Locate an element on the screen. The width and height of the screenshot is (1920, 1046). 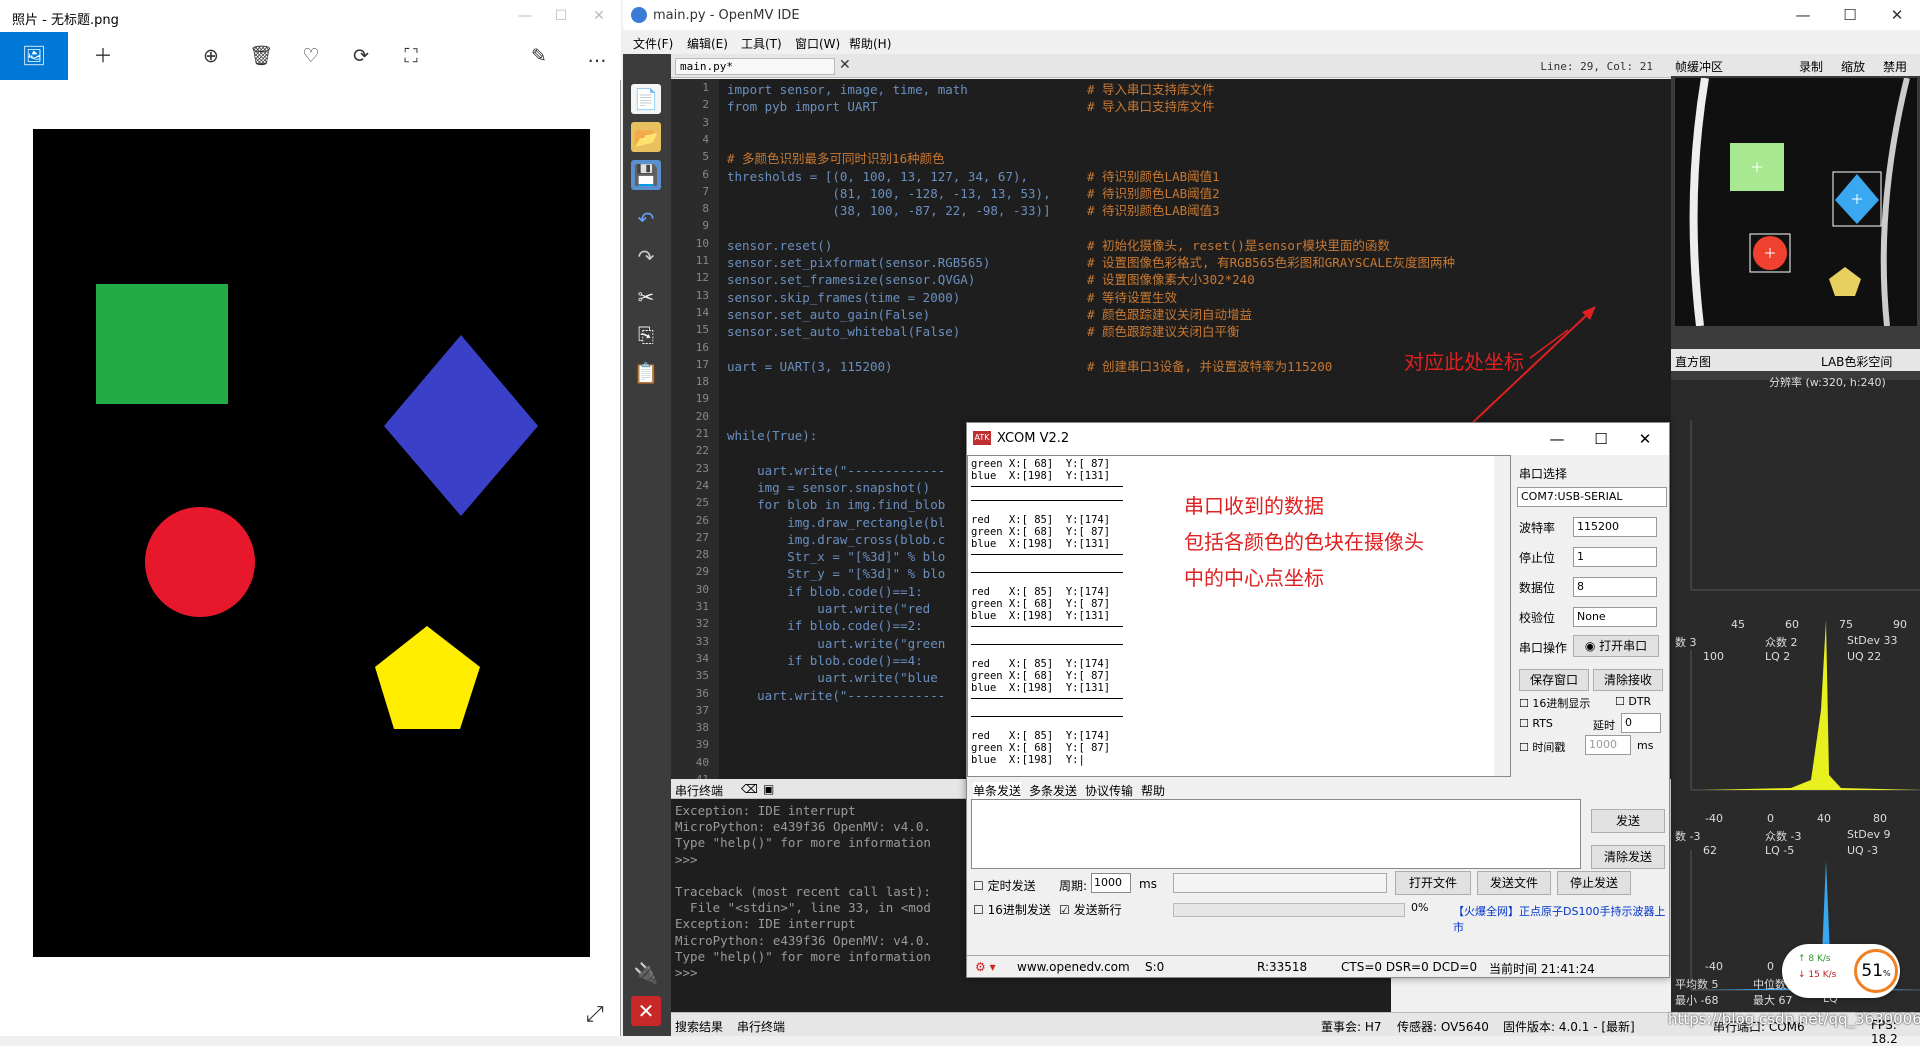
timestamp-label: 时间戳 is located at coordinates (1549, 747).